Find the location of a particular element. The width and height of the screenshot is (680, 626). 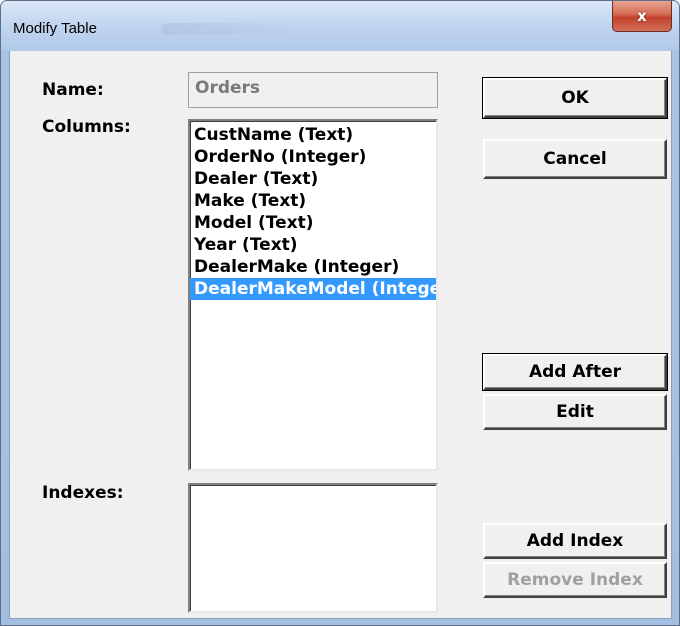

remove-index-button: Remove Index is located at coordinates (575, 580).